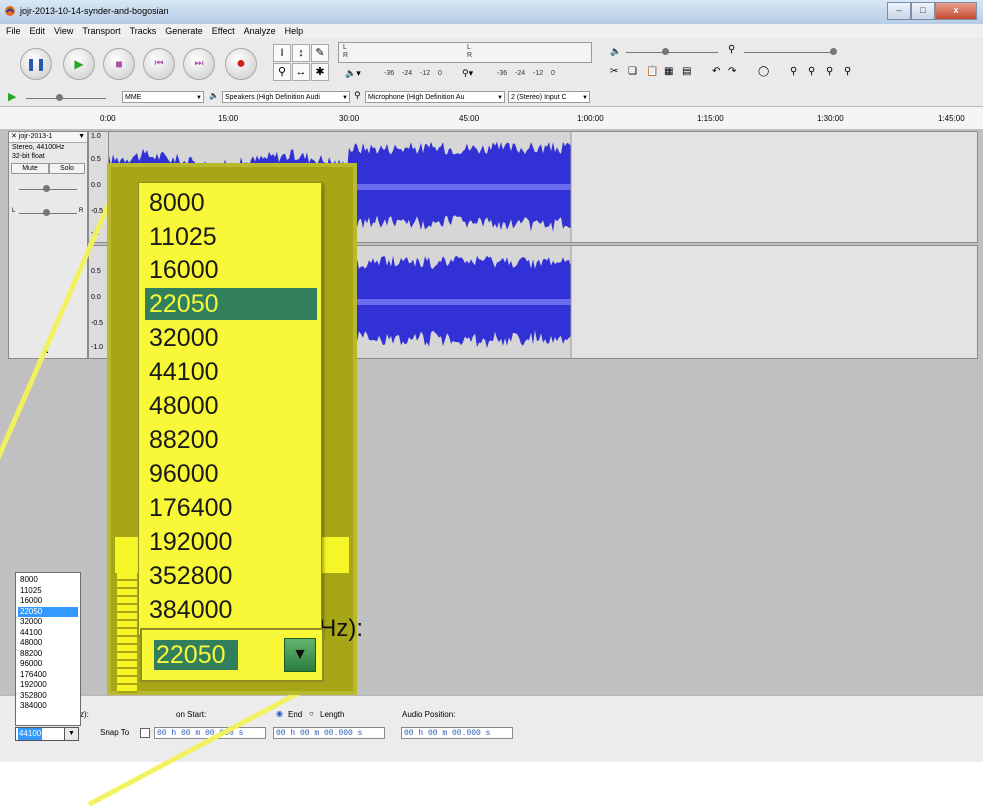  I want to click on skip-end-button: ⏭, so click(199, 64).